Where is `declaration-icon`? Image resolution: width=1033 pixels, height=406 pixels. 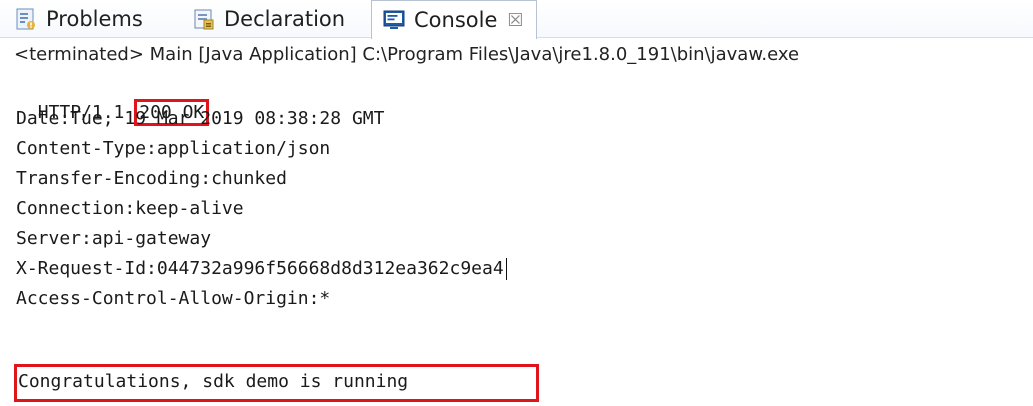 declaration-icon is located at coordinates (204, 19).